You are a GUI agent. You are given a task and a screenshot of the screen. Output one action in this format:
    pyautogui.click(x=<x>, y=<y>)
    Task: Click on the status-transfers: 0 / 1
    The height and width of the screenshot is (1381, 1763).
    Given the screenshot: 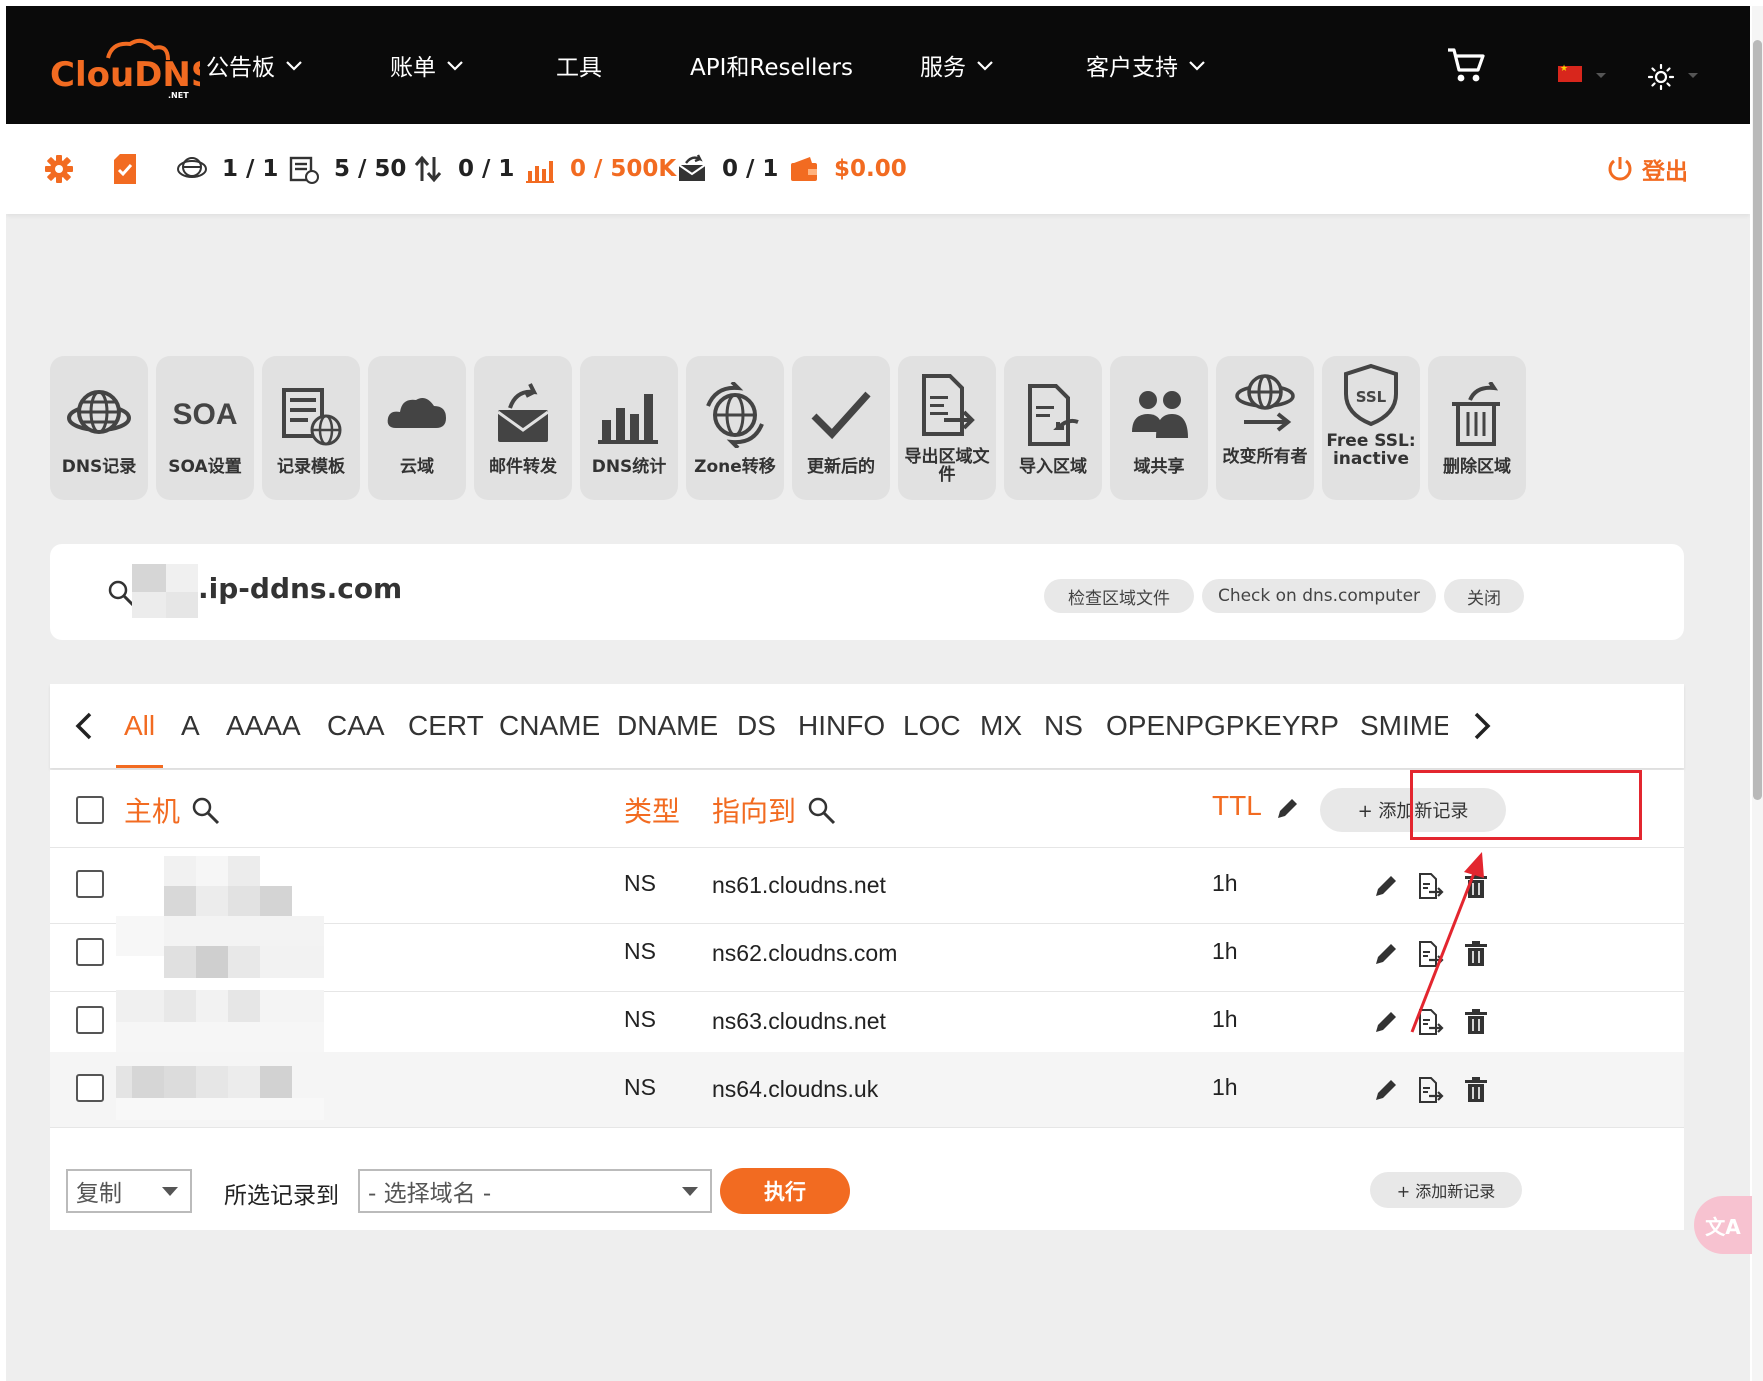 What is the action you would take?
    pyautogui.click(x=463, y=169)
    